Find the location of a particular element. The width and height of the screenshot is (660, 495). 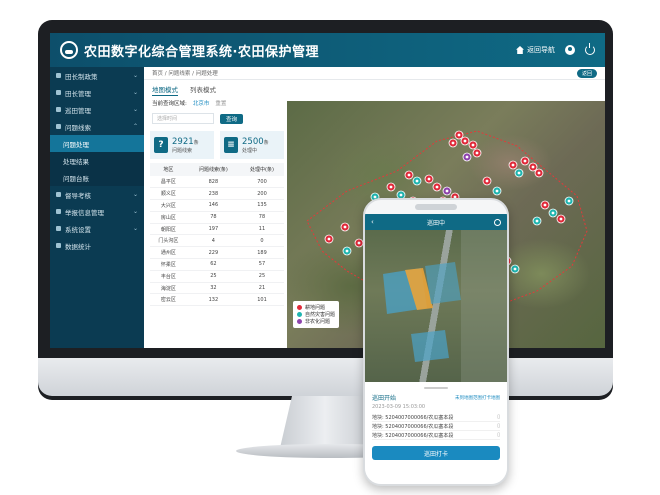

table-row: 丰台区 25 25 is located at coordinates (217, 276).